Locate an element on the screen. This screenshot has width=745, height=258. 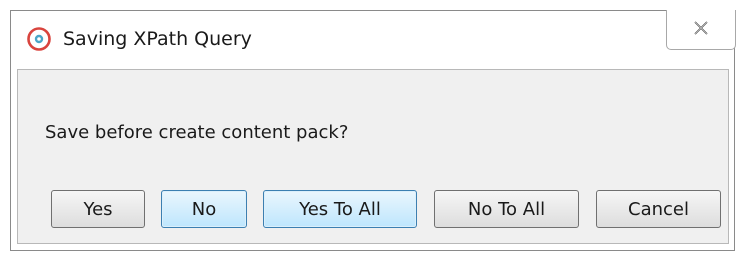
app-logo-icon is located at coordinates (39, 39).